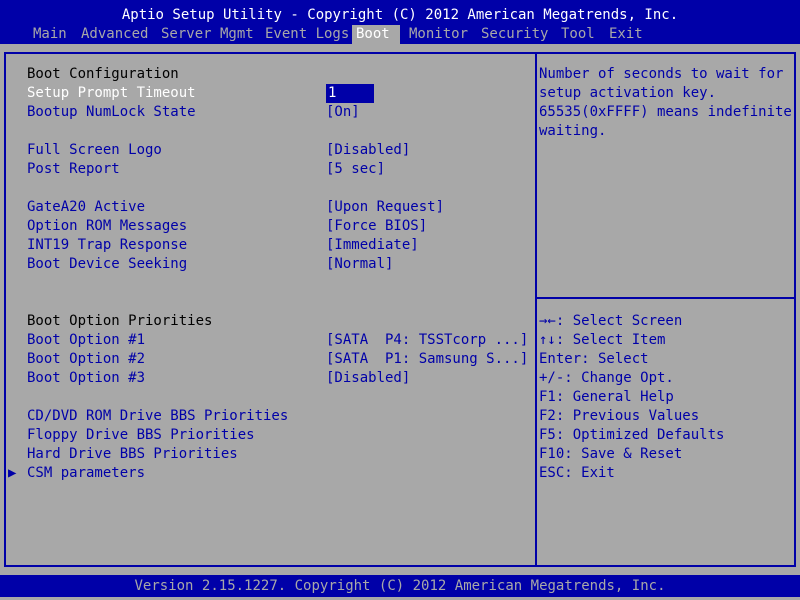 Image resolution: width=800 pixels, height=600 pixels. Describe the element at coordinates (665, 298) in the screenshot. I see `help-separator` at that location.